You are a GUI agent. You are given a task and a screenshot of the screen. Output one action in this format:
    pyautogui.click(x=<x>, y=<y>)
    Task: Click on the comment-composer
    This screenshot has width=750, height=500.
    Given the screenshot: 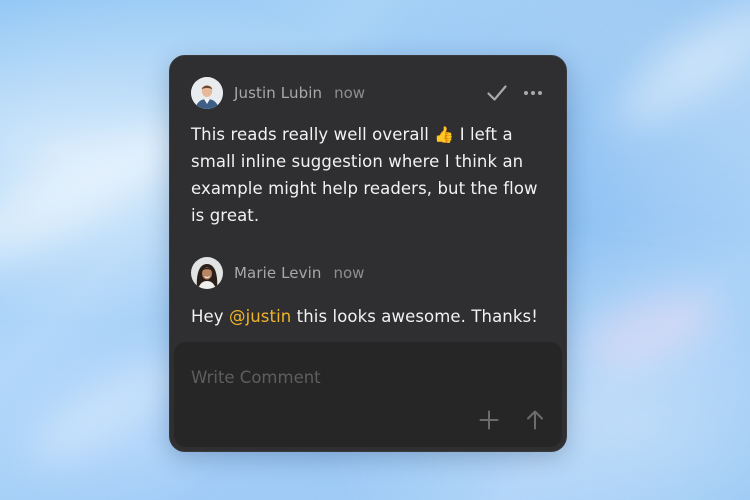 What is the action you would take?
    pyautogui.click(x=368, y=394)
    